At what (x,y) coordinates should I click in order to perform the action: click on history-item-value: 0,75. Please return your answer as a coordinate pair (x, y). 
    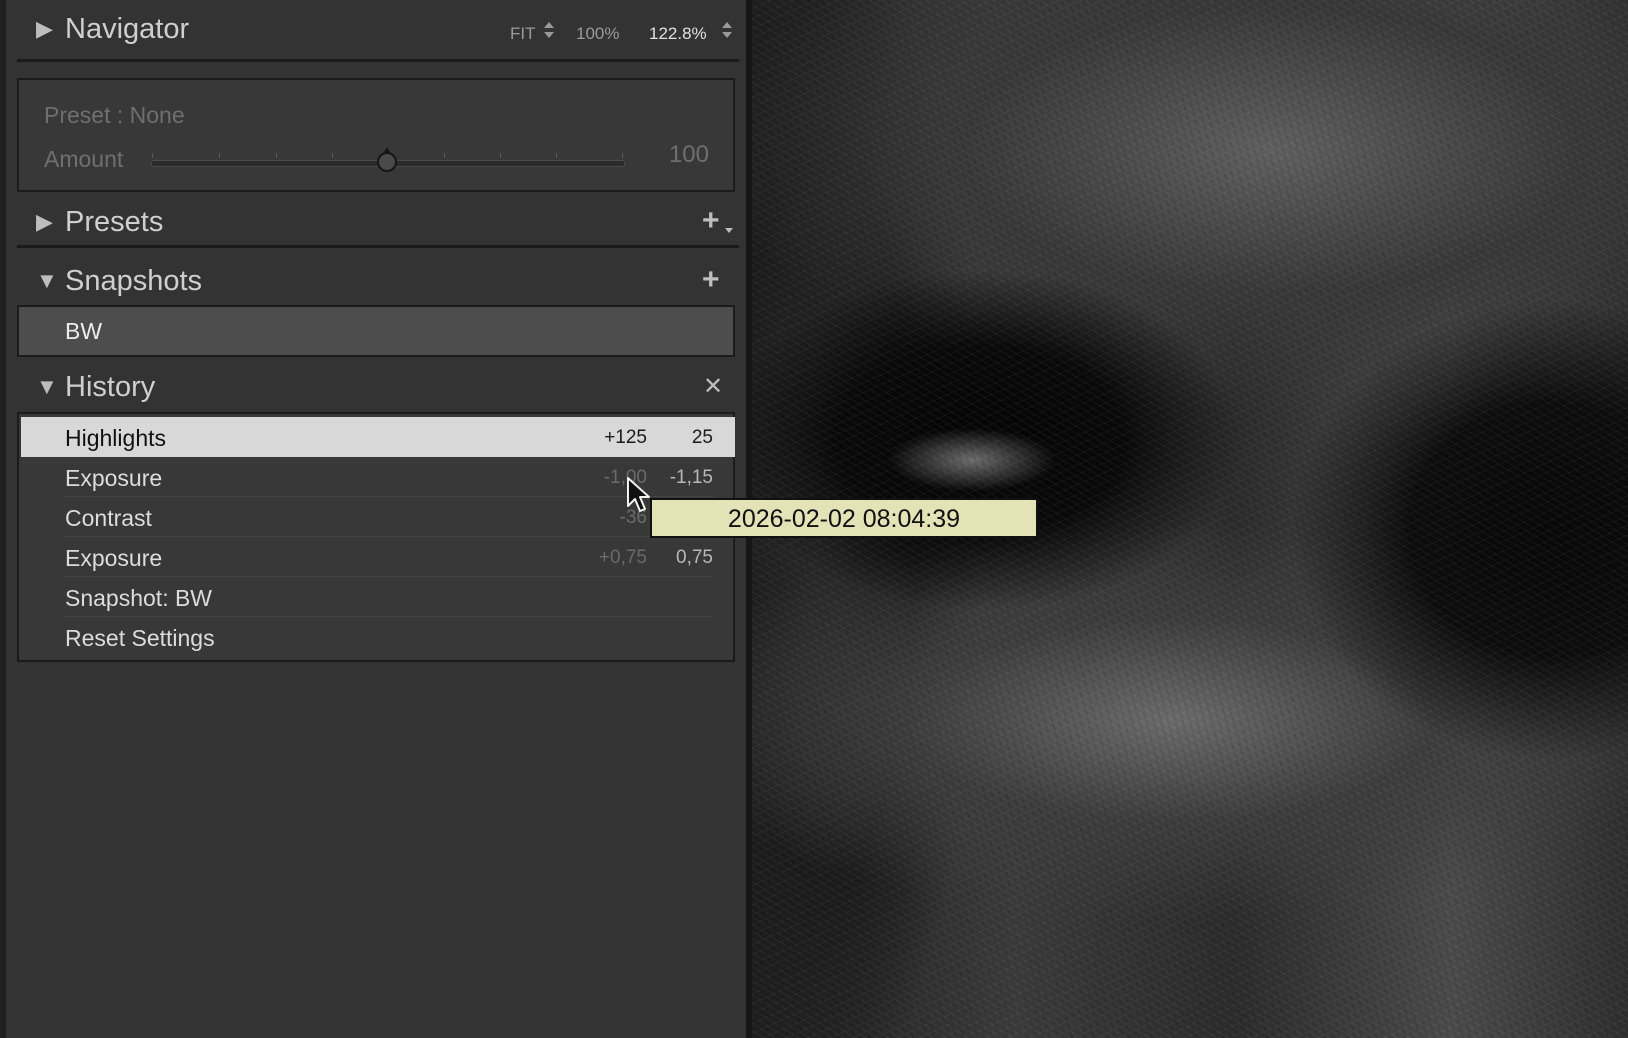
    Looking at the image, I should click on (694, 557).